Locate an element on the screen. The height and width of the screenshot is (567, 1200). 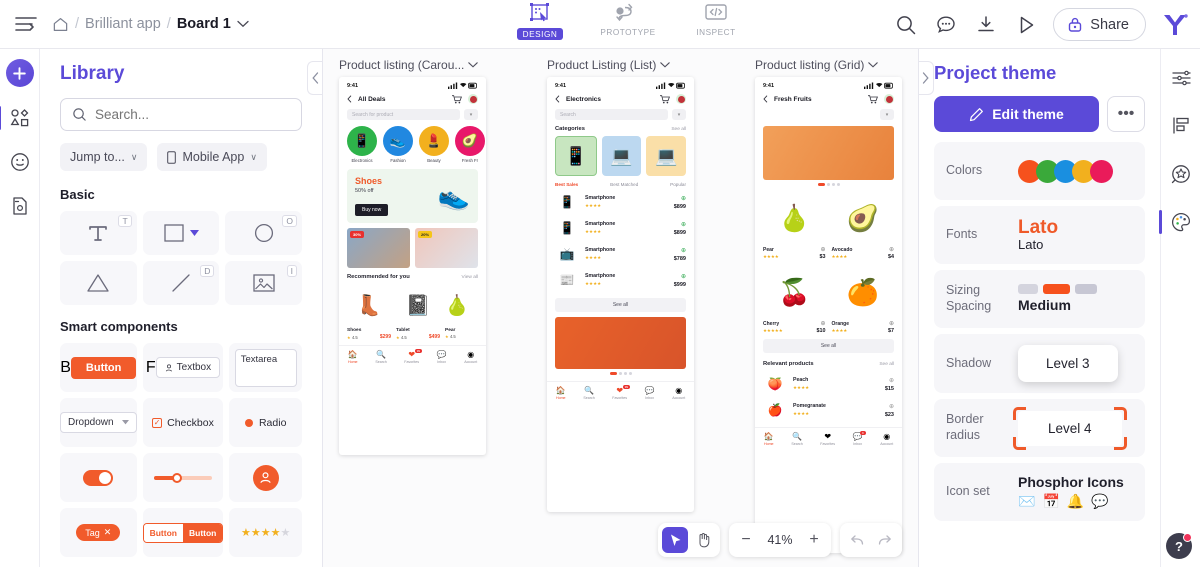
justinmind-logo is located at coordinates (1175, 25).